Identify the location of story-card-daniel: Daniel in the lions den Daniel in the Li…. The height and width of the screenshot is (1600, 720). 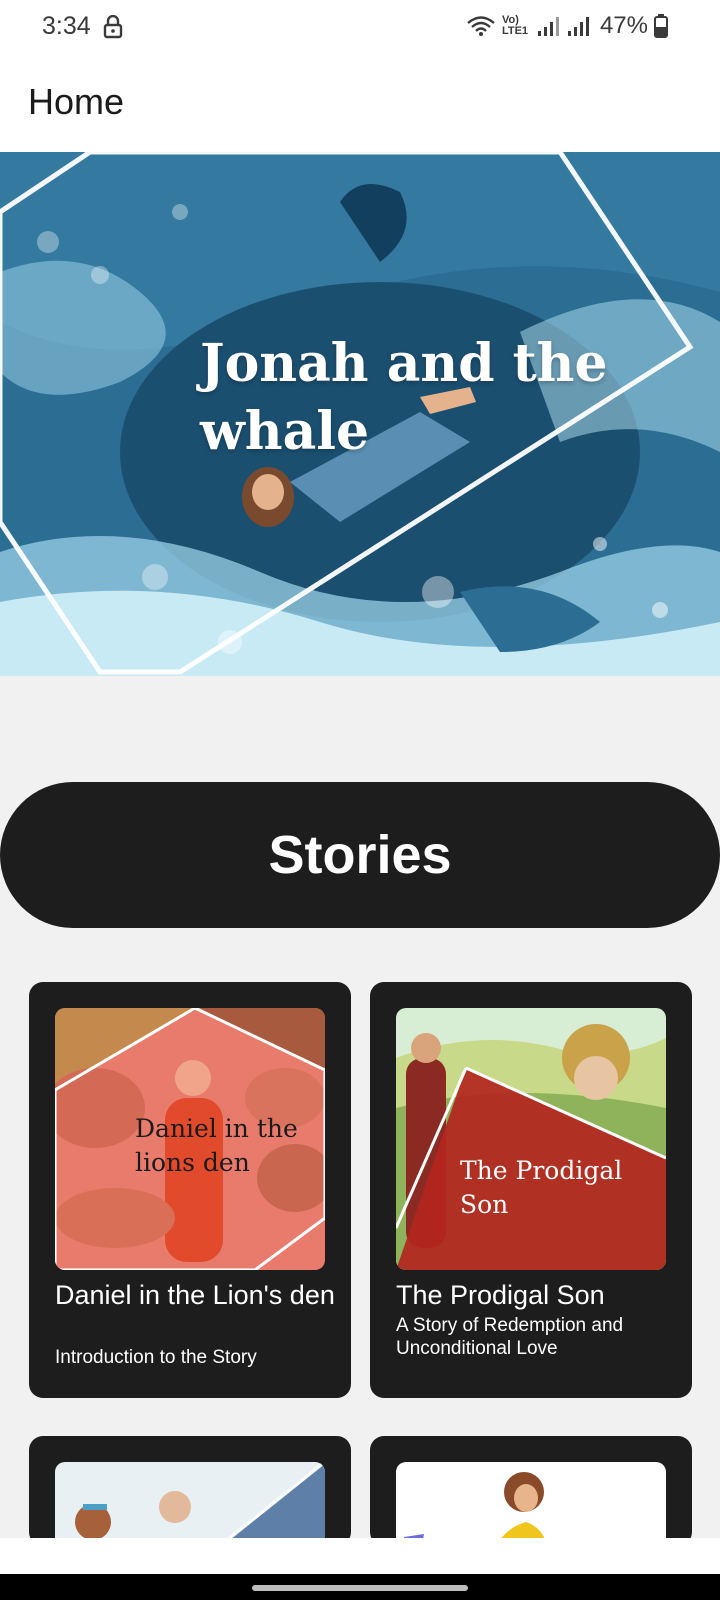
(190, 1190).